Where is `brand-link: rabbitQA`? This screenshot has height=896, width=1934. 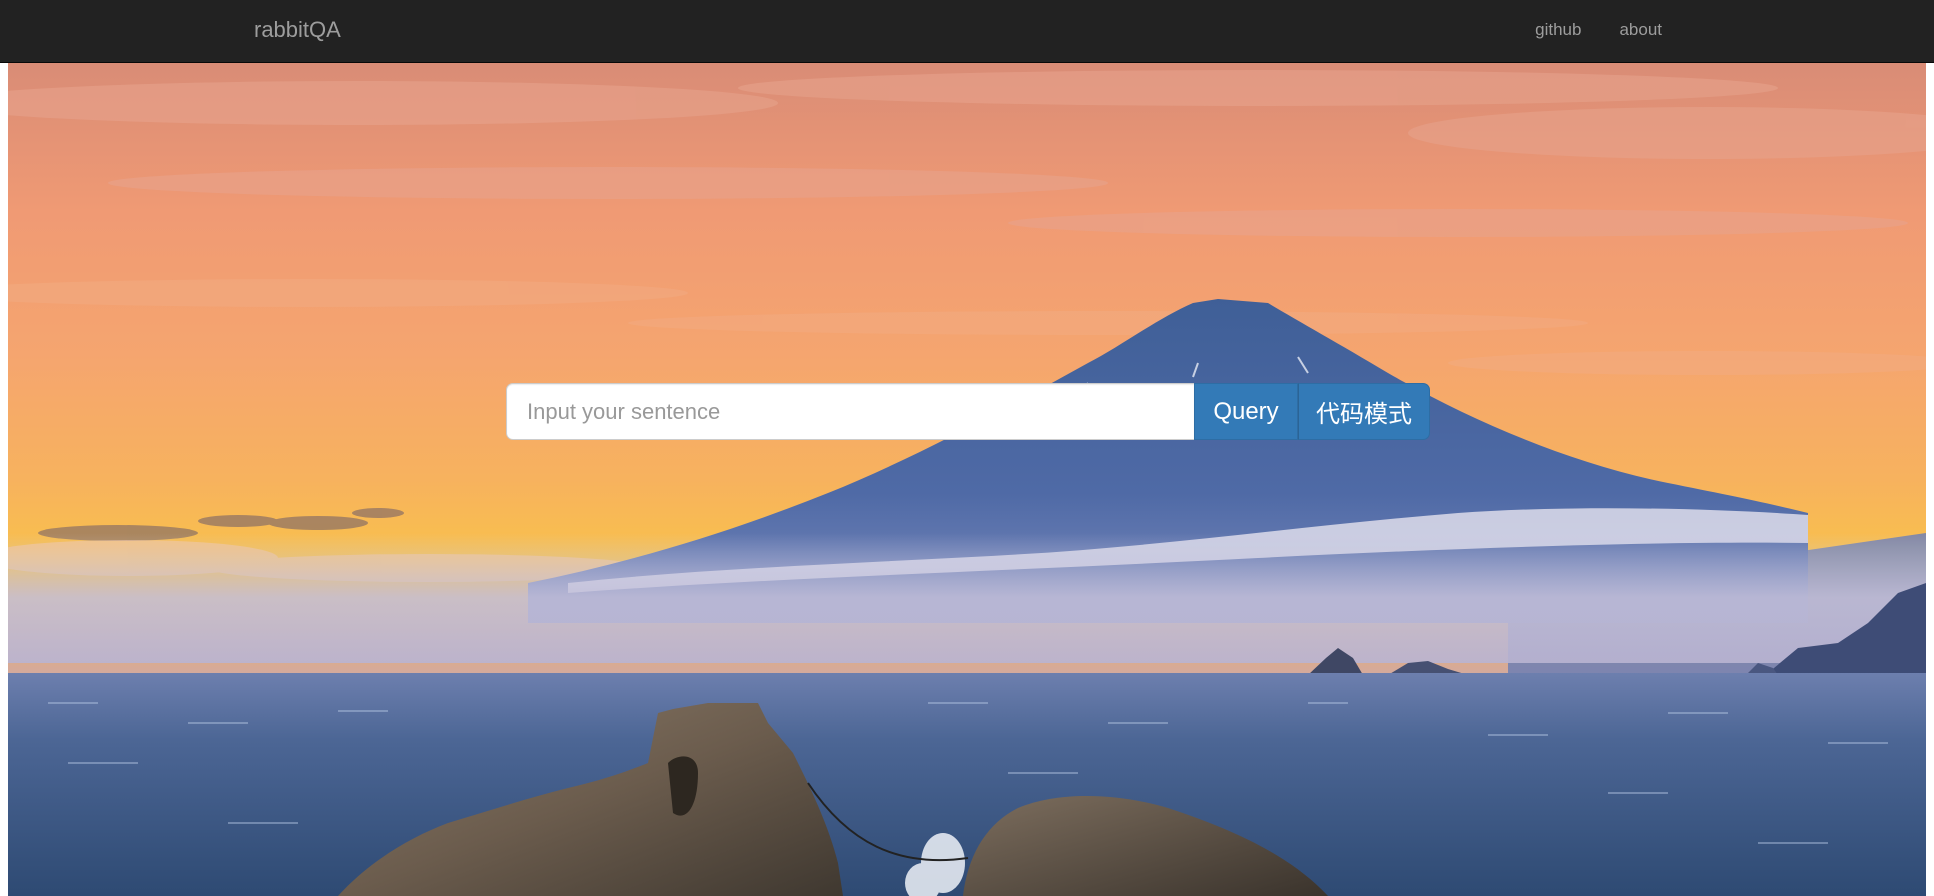 brand-link: rabbitQA is located at coordinates (297, 31).